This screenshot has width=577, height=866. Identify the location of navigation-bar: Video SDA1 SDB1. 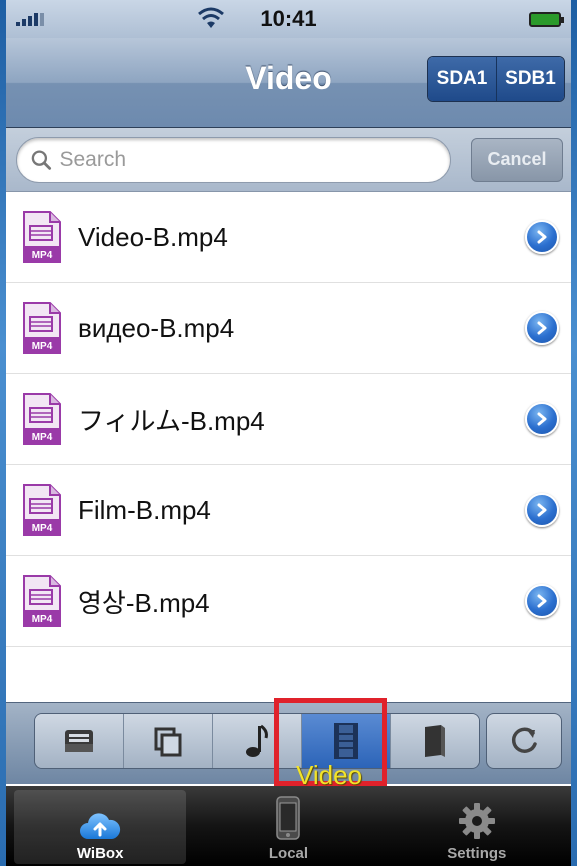
(288, 83).